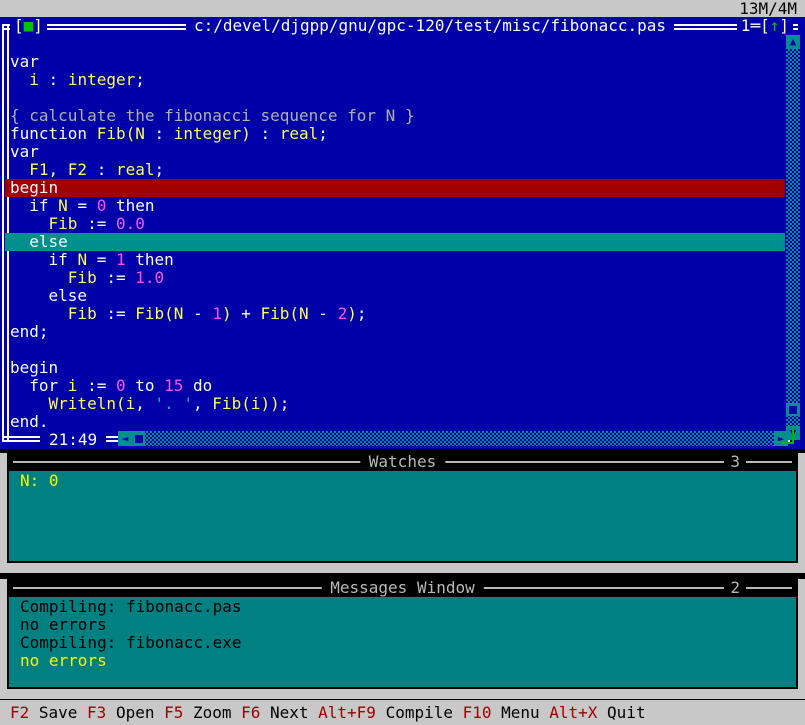 The width and height of the screenshot is (805, 725). I want to click on close-button: [■], so click(28, 26).